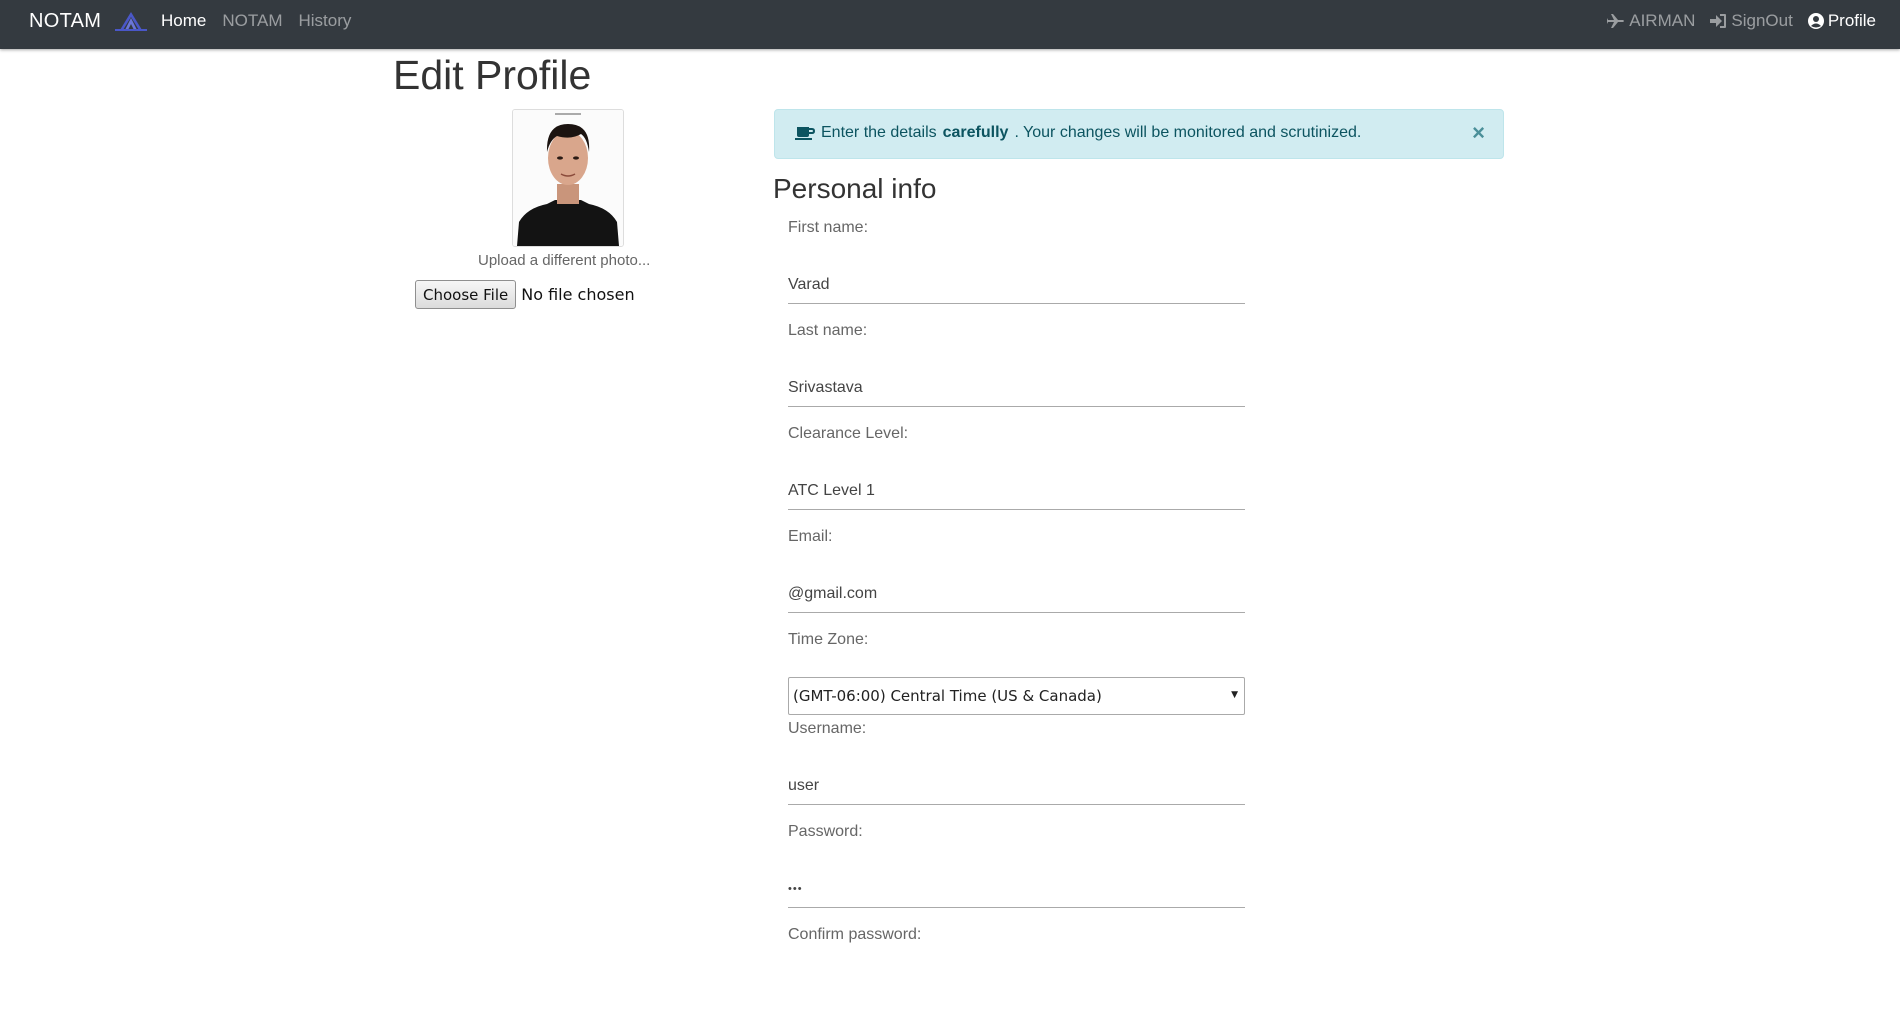 Image resolution: width=1900 pixels, height=1026 pixels. I want to click on primary-nav: Home NOTAM History, so click(256, 21).